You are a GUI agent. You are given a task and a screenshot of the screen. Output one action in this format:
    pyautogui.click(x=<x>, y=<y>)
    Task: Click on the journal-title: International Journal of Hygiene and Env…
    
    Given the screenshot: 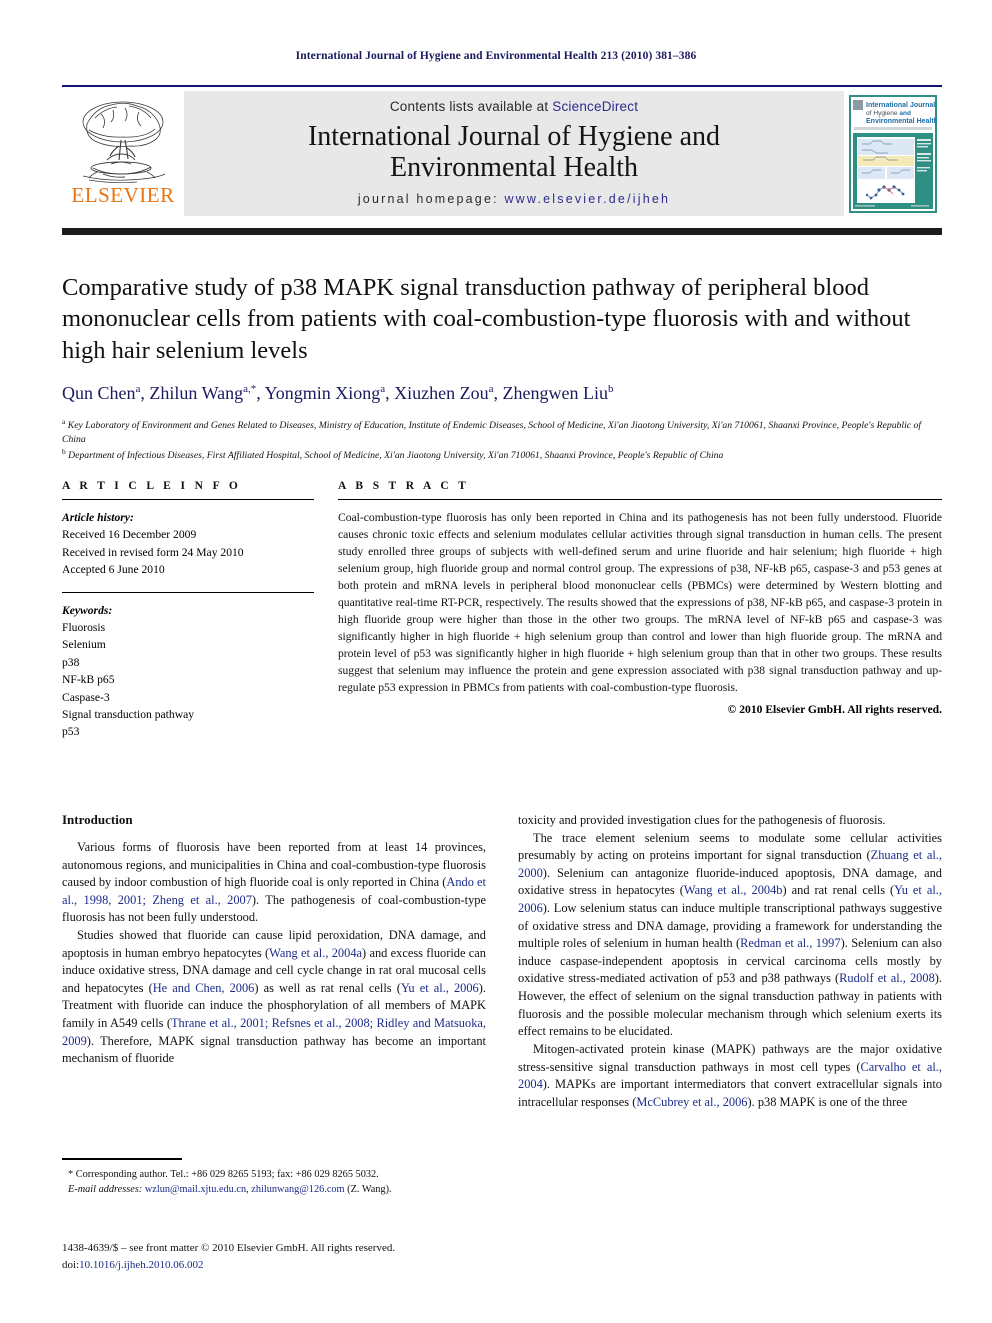 What is the action you would take?
    pyautogui.click(x=514, y=152)
    